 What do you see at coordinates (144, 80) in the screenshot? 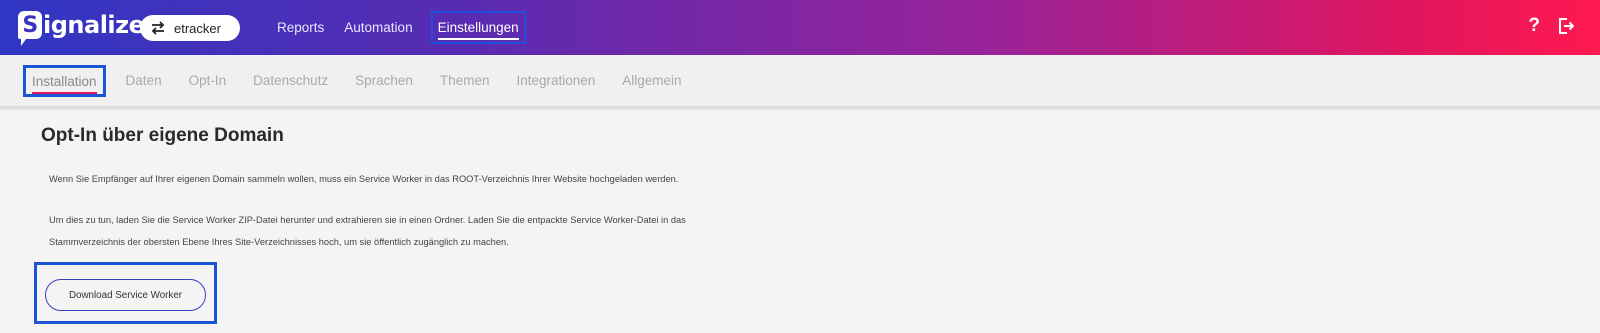
I see `tab-daten: Daten` at bounding box center [144, 80].